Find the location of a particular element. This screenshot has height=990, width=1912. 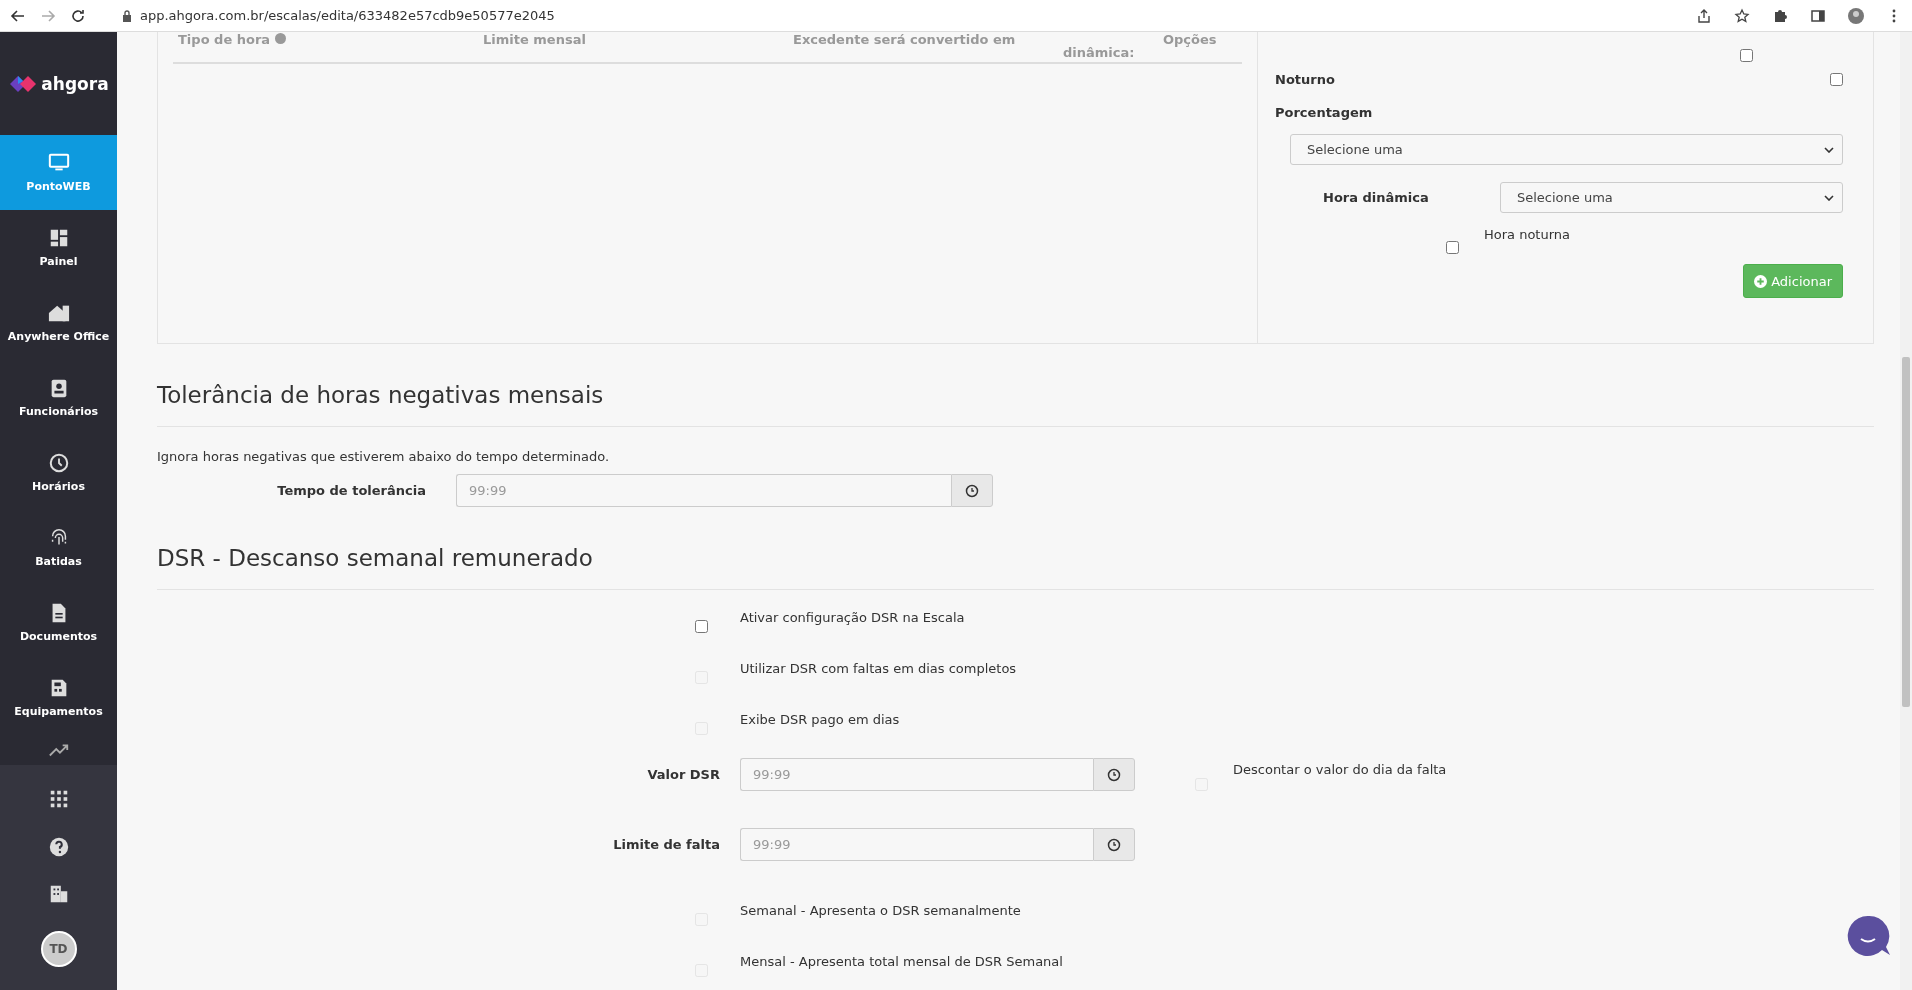

user-avatar: TD is located at coordinates (58, 949).